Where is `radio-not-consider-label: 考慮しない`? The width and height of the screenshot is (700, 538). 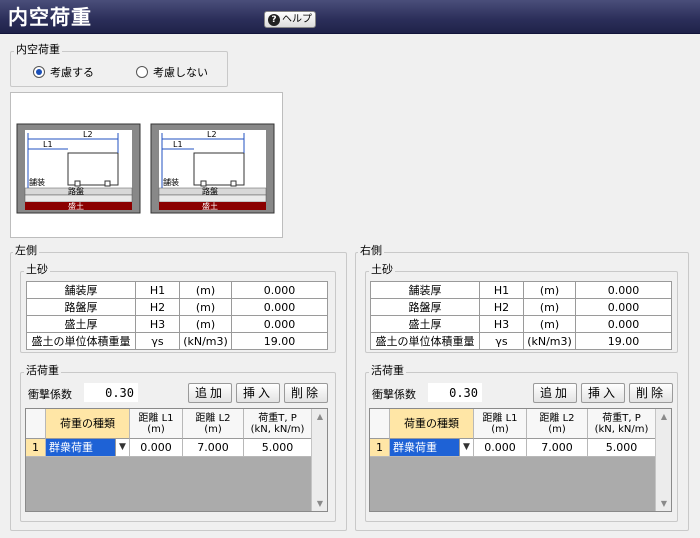 radio-not-consider-label: 考慮しない is located at coordinates (180, 72).